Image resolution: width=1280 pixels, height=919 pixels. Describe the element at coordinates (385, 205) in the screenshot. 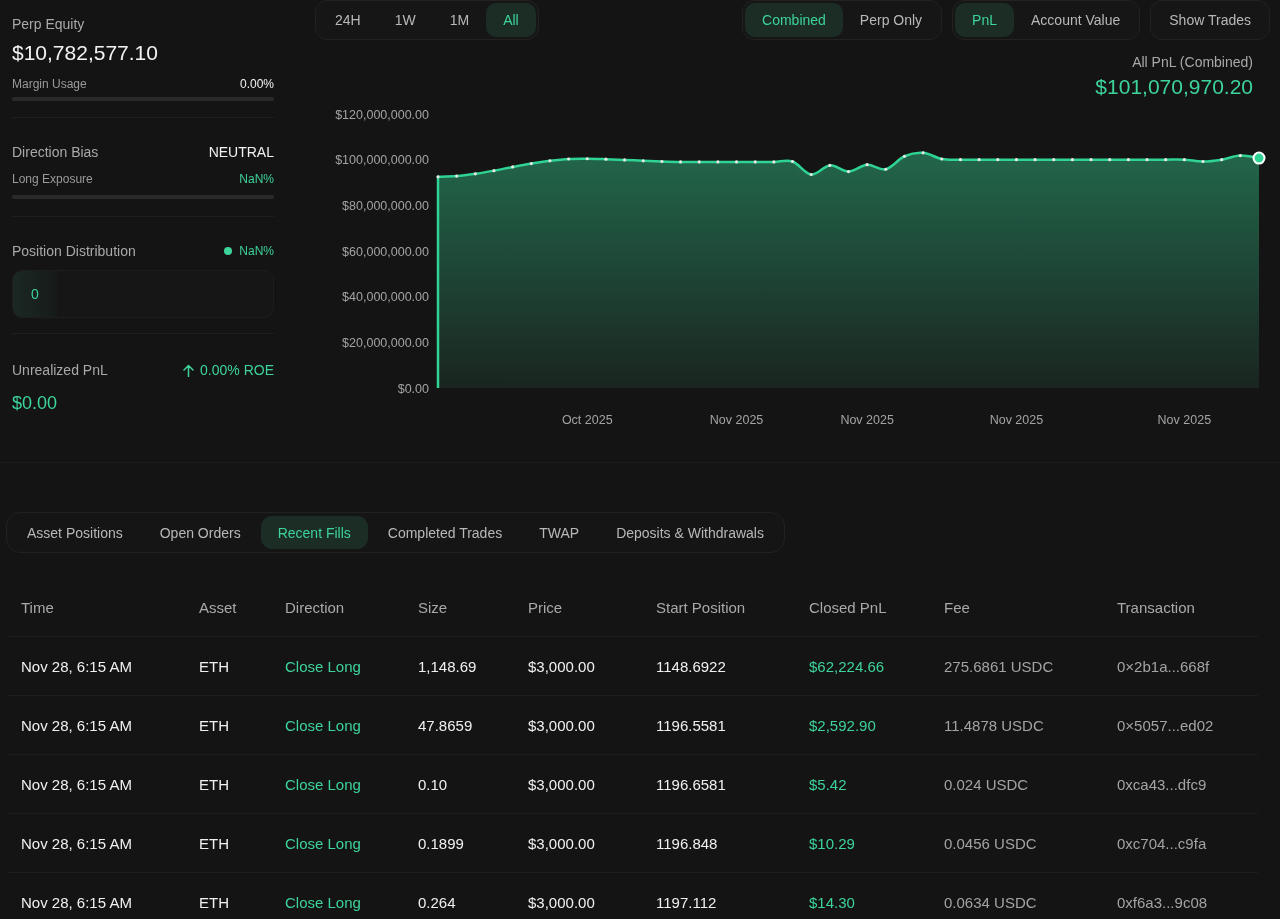

I see `y-axis-label: $80,000,000.00` at that location.